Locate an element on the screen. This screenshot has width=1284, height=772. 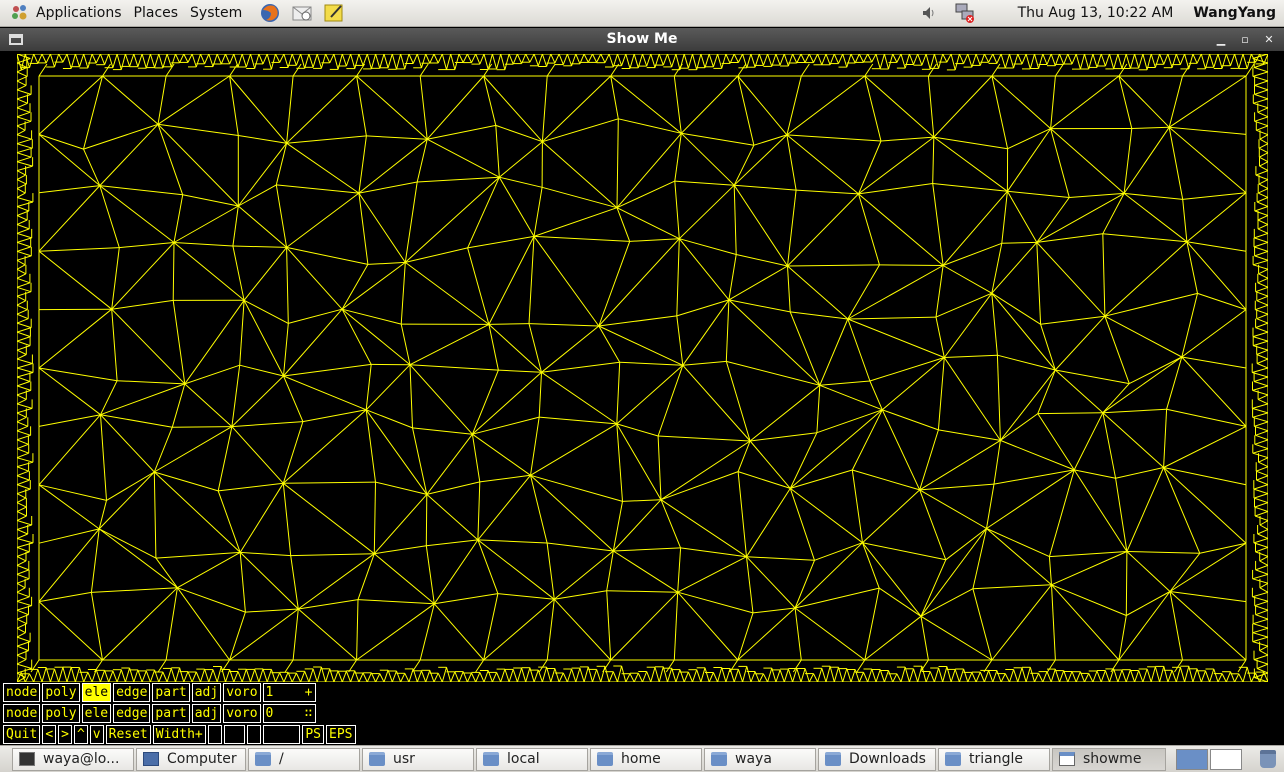
row2-node-button: node is located at coordinates (22, 713).